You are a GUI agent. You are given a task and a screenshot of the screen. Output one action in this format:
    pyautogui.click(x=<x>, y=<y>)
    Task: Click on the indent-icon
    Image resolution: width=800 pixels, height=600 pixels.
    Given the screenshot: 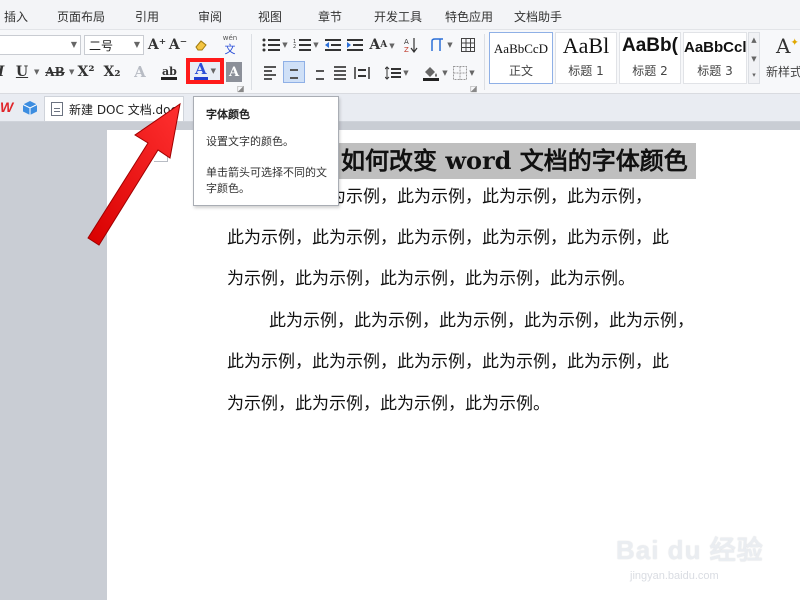 What is the action you would take?
    pyautogui.click(x=355, y=45)
    